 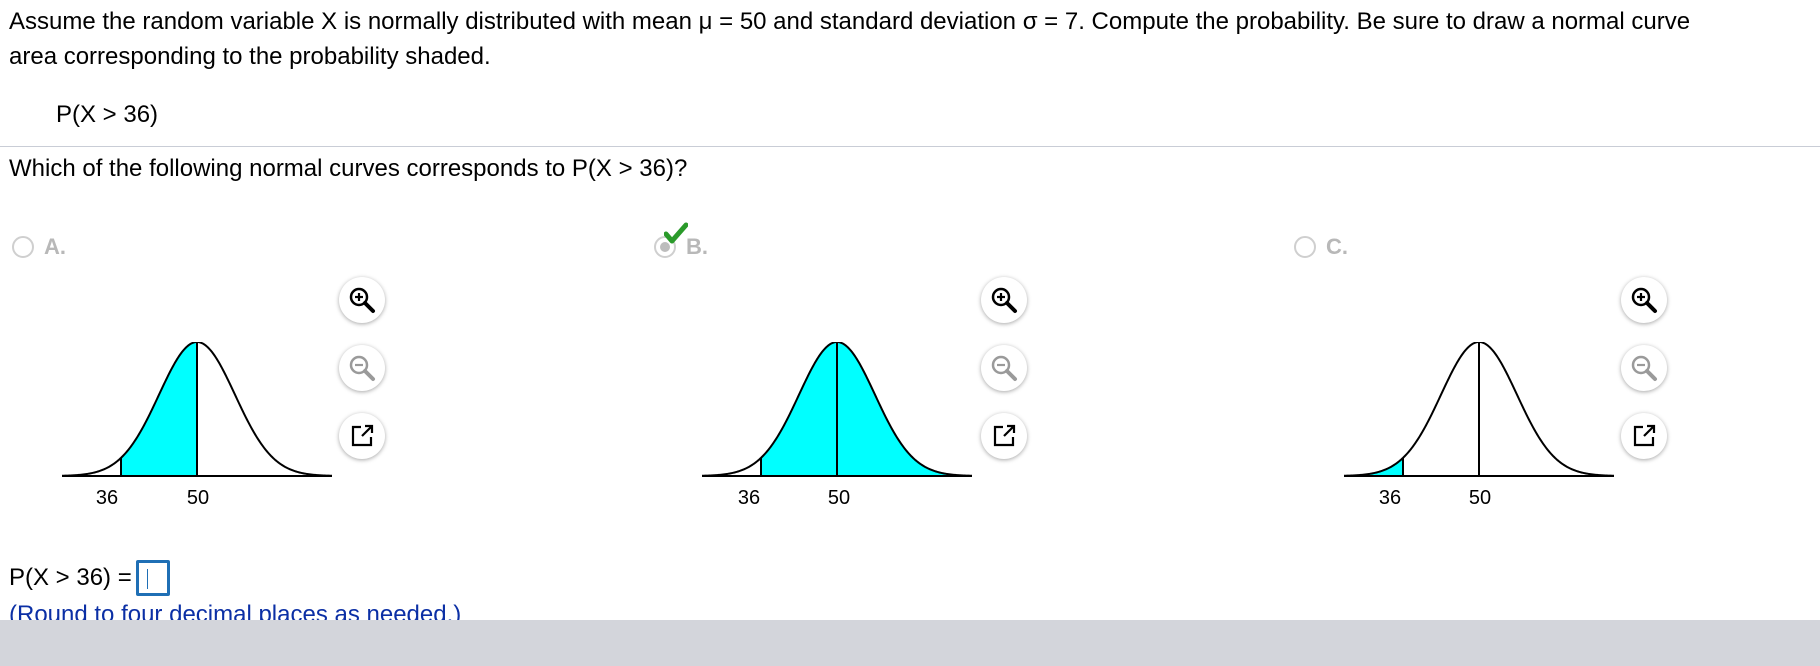 I want to click on radio-choice-c, so click(x=1305, y=247).